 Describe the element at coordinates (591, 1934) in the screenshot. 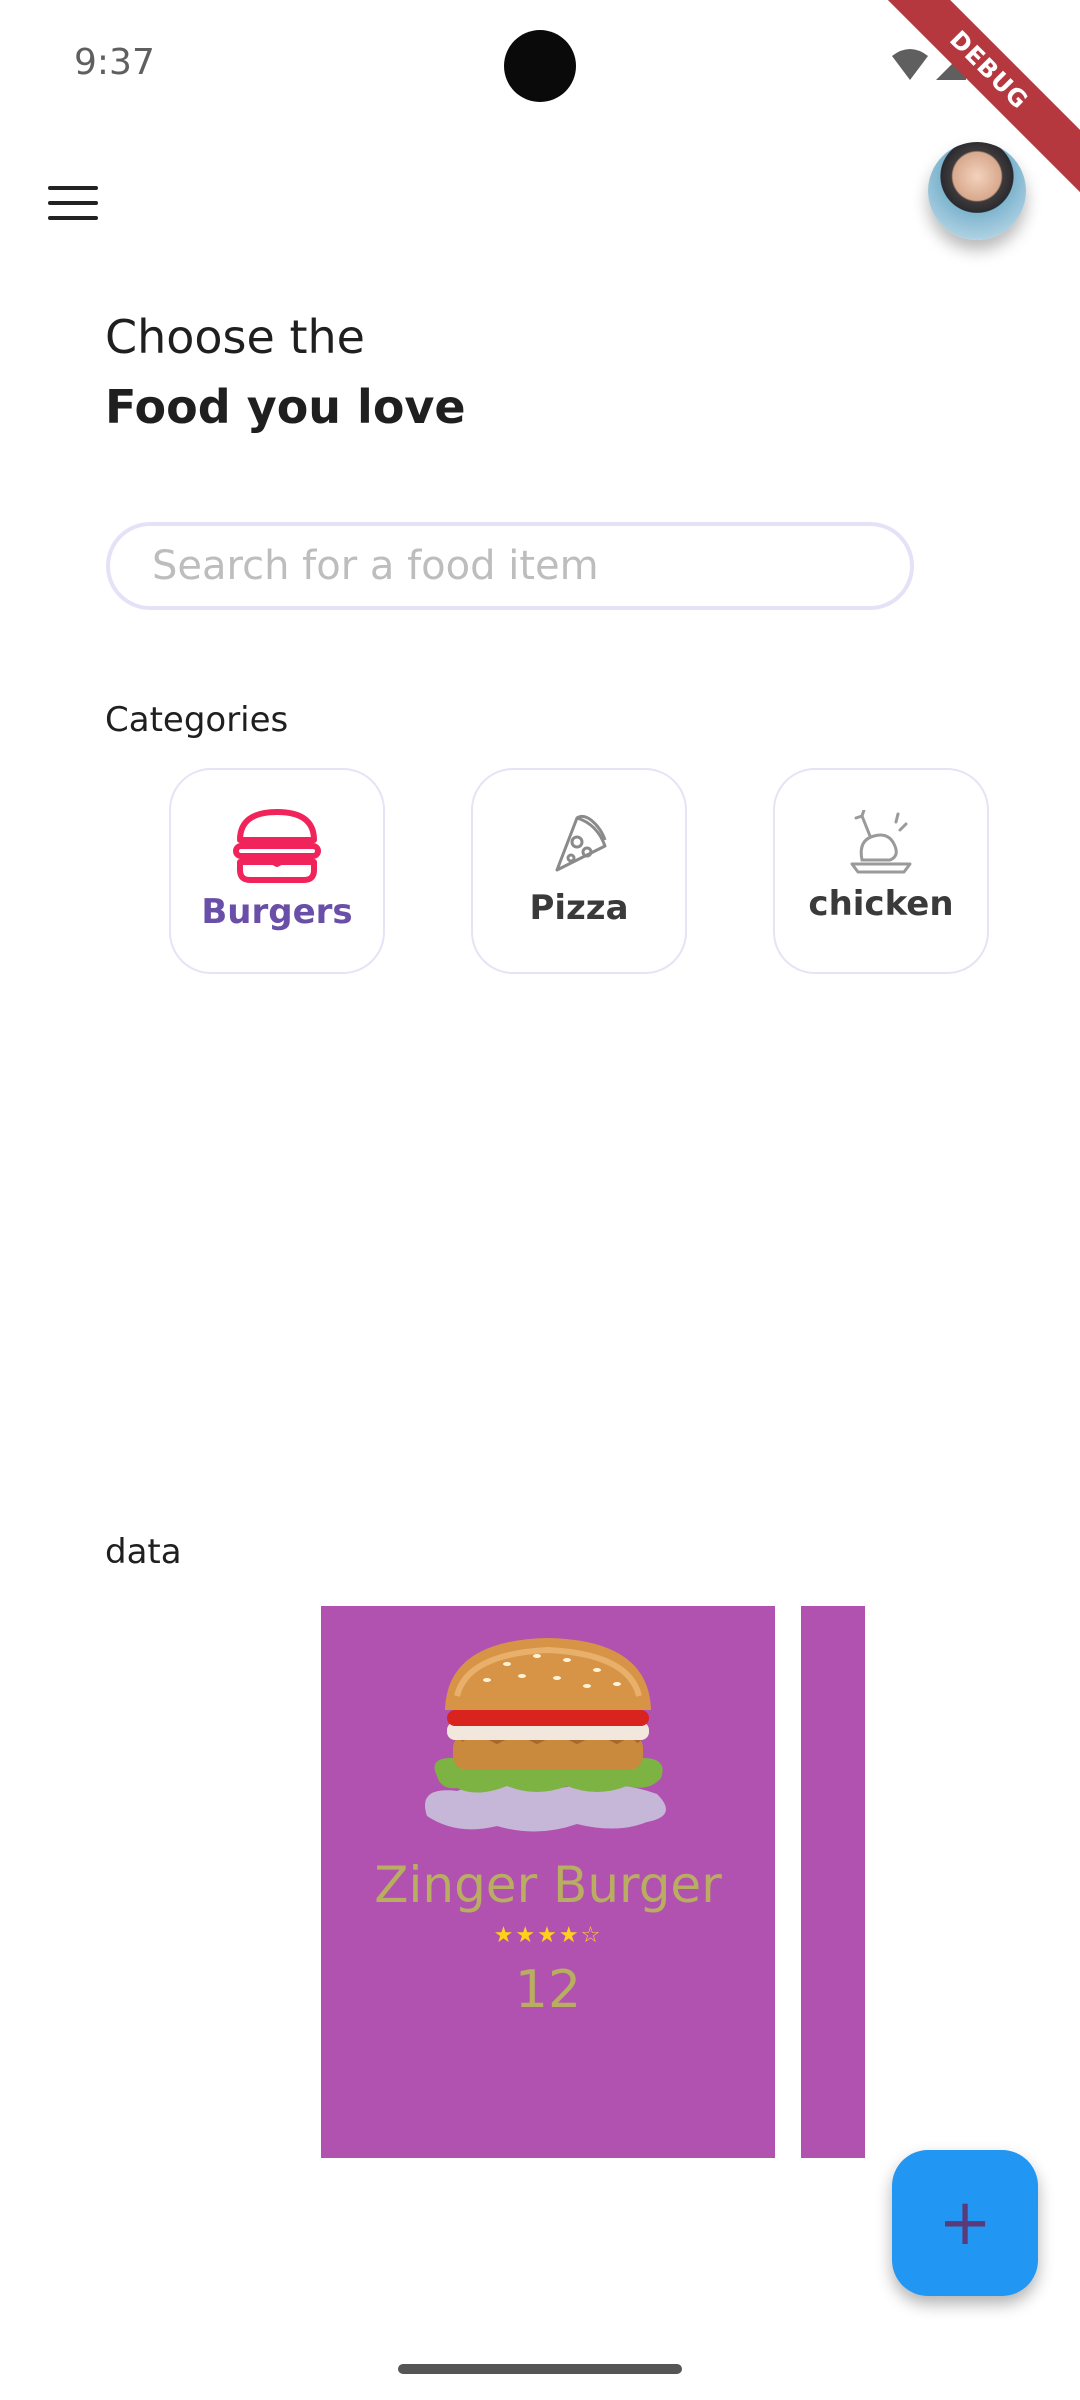

I see `star-outline-icon: ☆` at that location.